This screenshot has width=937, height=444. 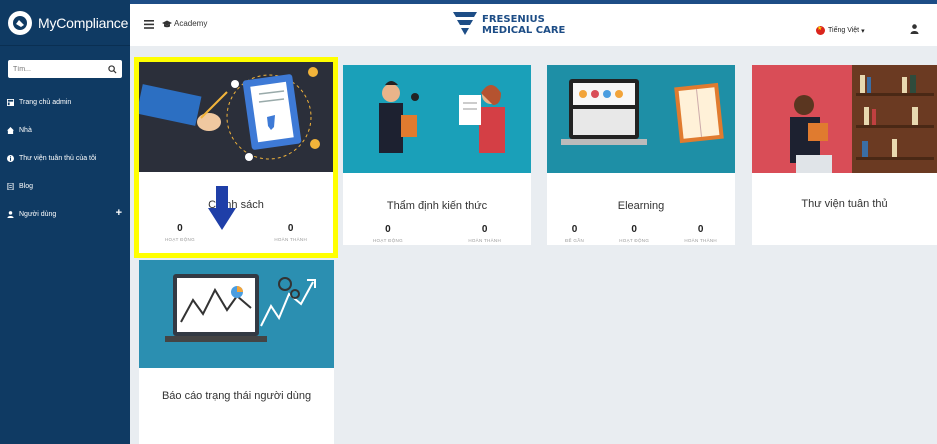 What do you see at coordinates (914, 29) in the screenshot?
I see `user-profile-icon` at bounding box center [914, 29].